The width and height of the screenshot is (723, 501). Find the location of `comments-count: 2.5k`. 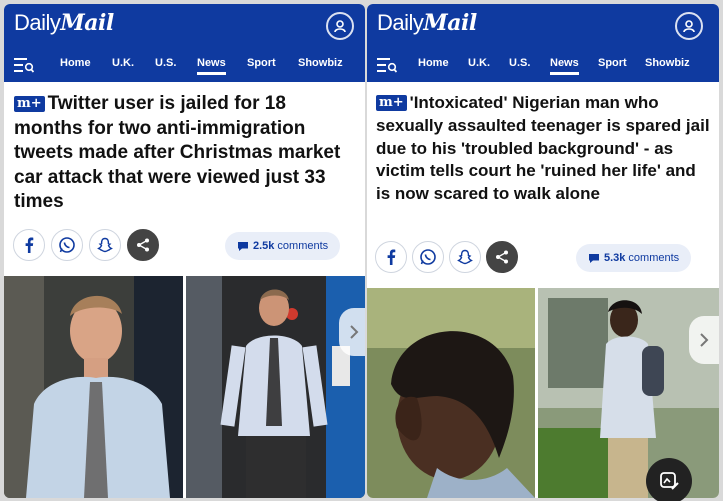

comments-count: 2.5k is located at coordinates (264, 246).